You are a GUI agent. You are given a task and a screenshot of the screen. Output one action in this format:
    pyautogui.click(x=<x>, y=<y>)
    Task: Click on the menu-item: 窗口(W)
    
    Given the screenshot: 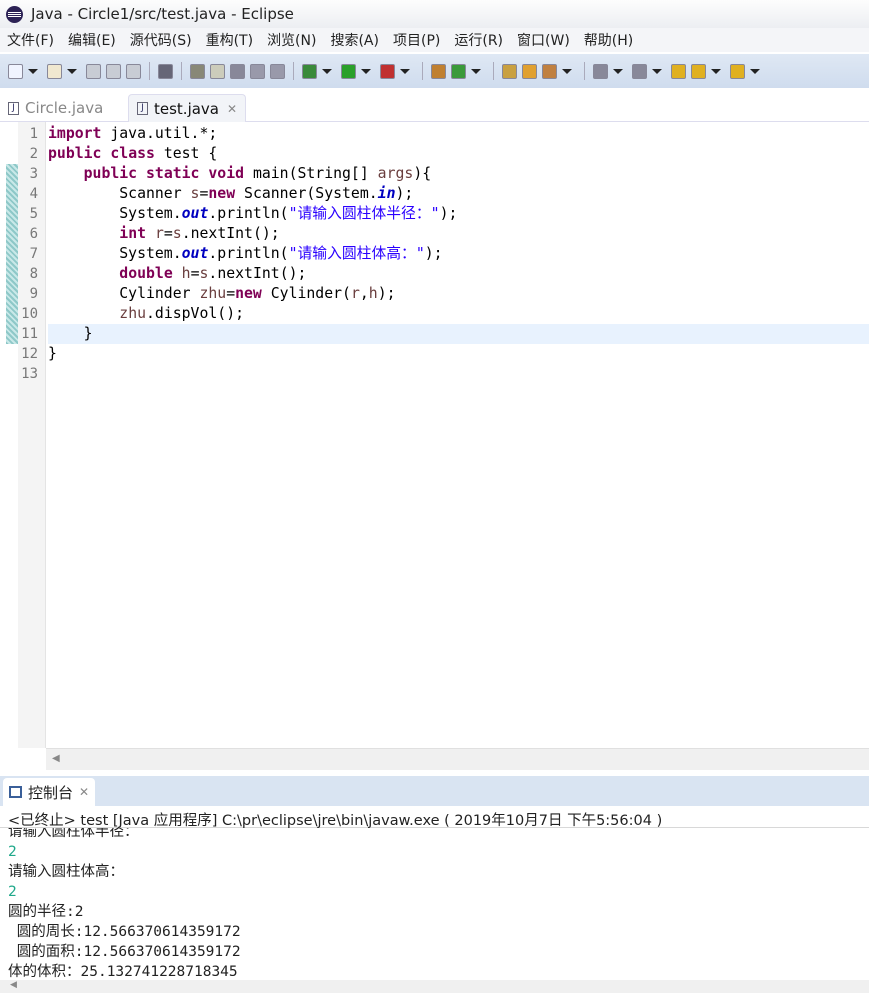 What is the action you would take?
    pyautogui.click(x=543, y=40)
    